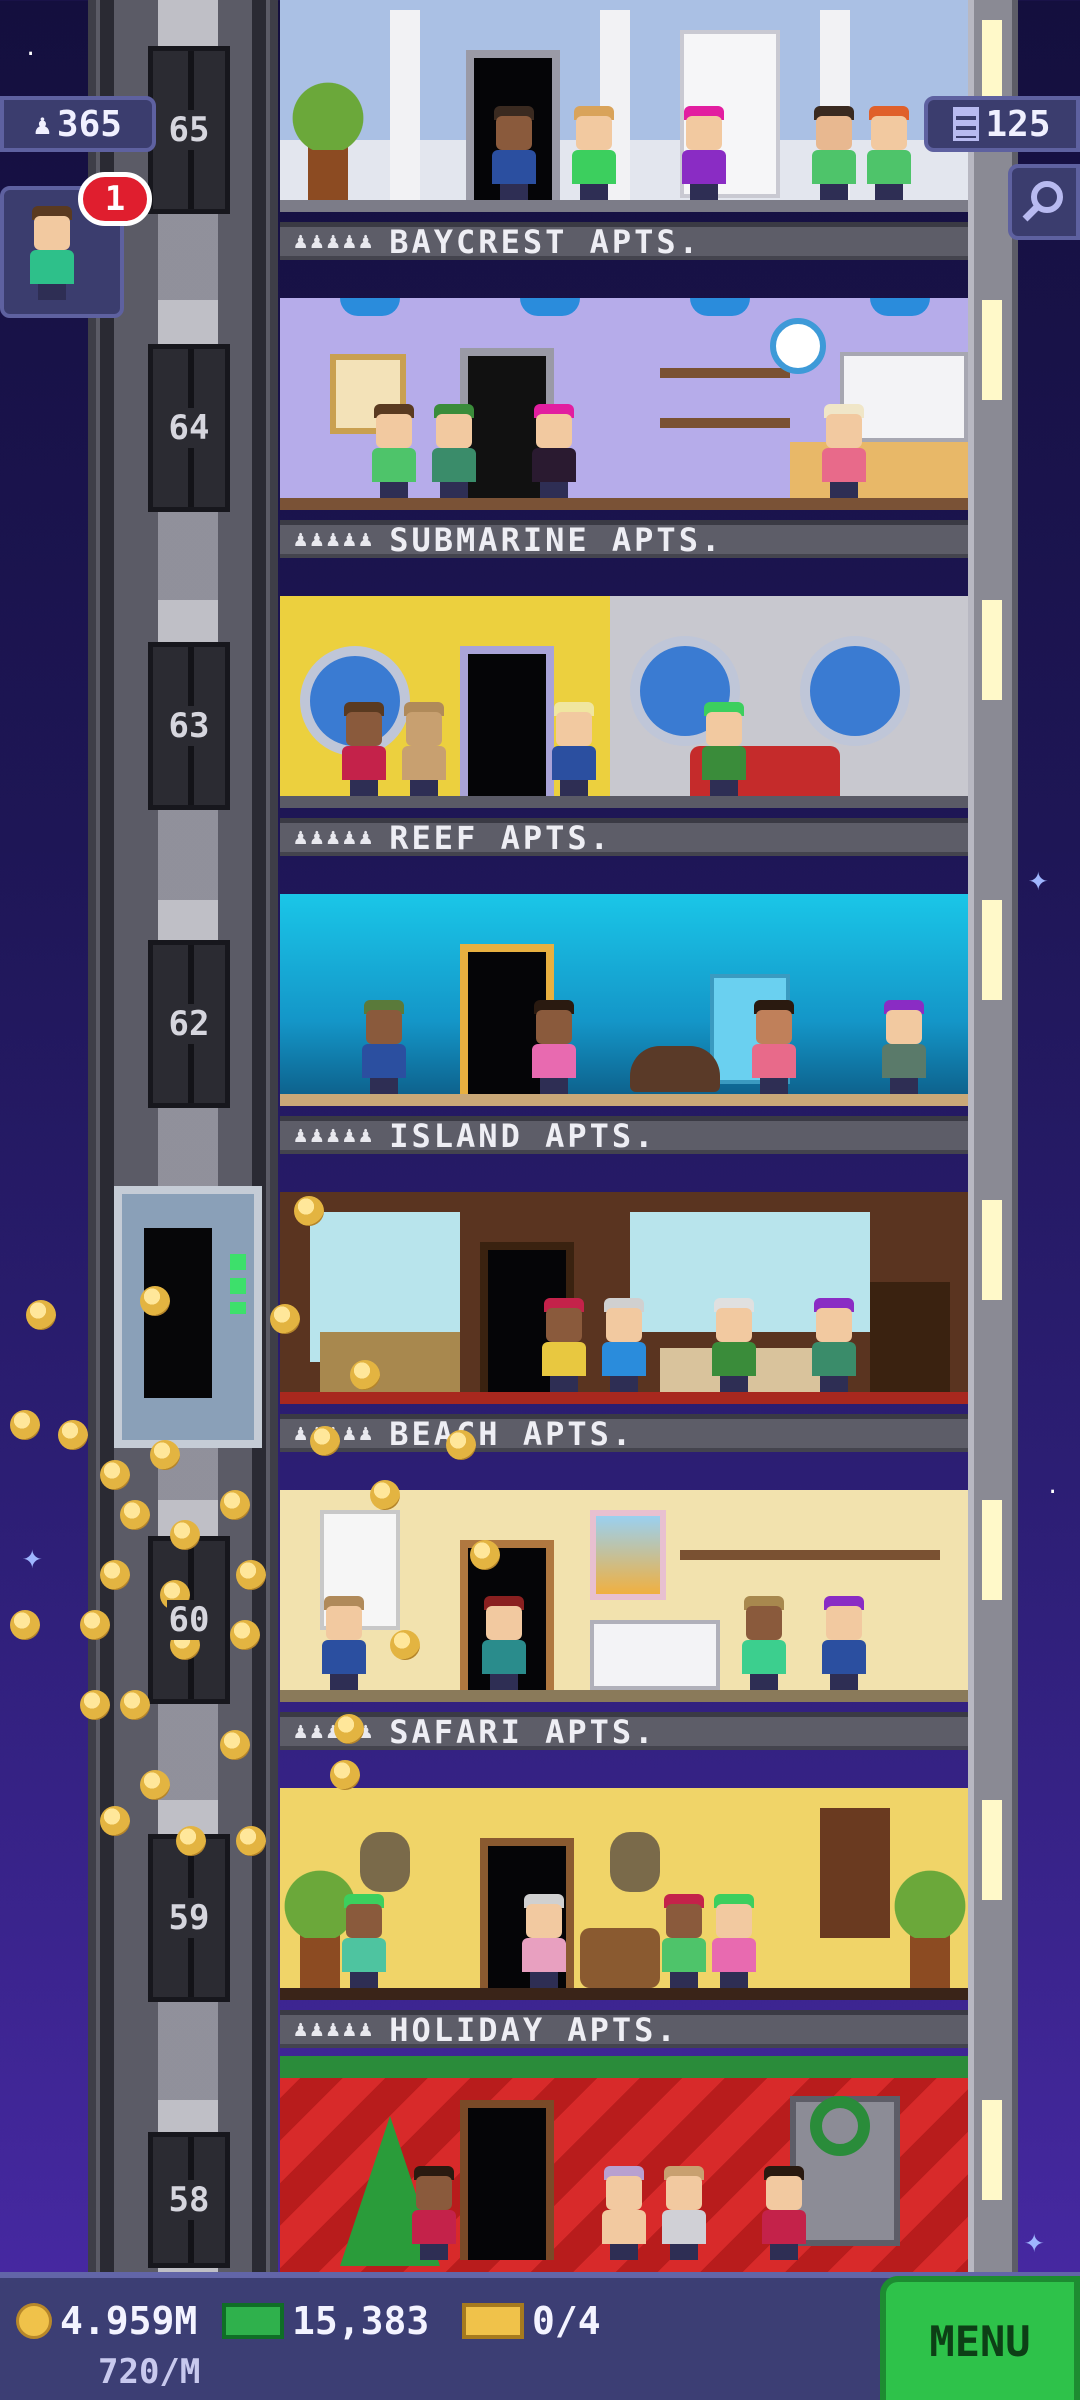  What do you see at coordinates (189, 1024) in the screenshot?
I see `elevator-floor-door: 62` at bounding box center [189, 1024].